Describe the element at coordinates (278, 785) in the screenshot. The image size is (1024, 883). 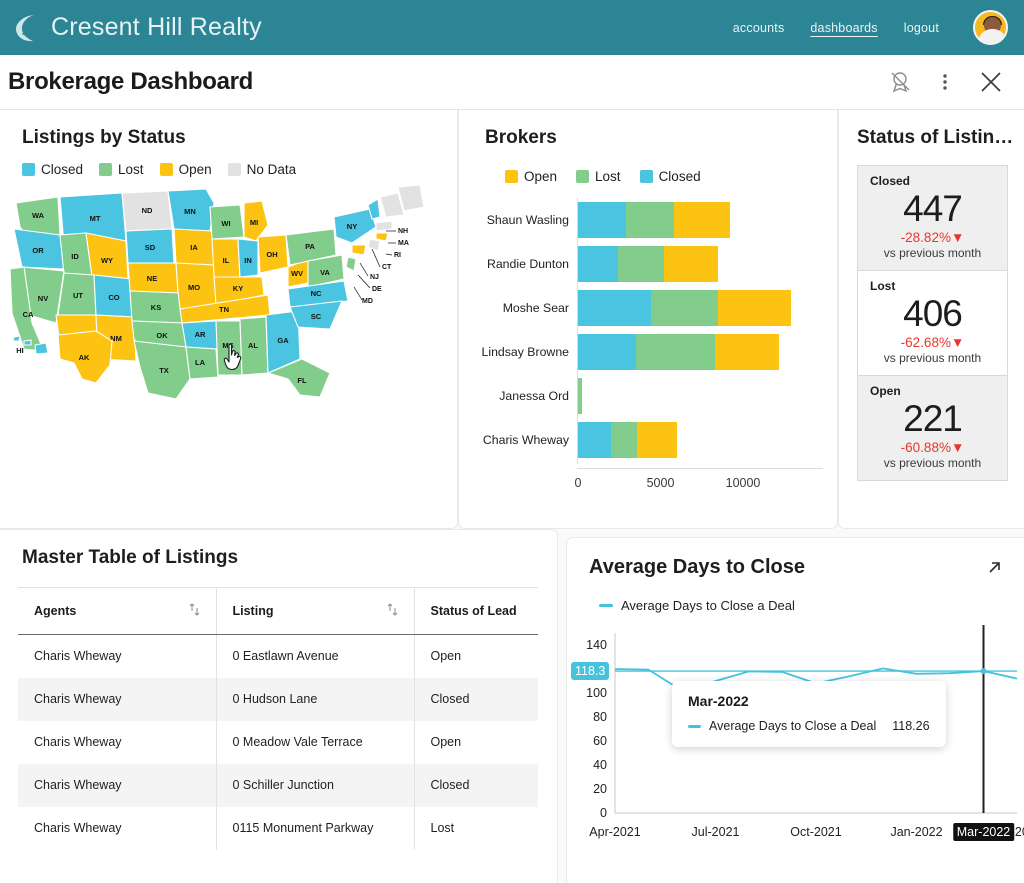
I see `table-row: Charis Wheway 0 Schiller Junction Closed` at that location.